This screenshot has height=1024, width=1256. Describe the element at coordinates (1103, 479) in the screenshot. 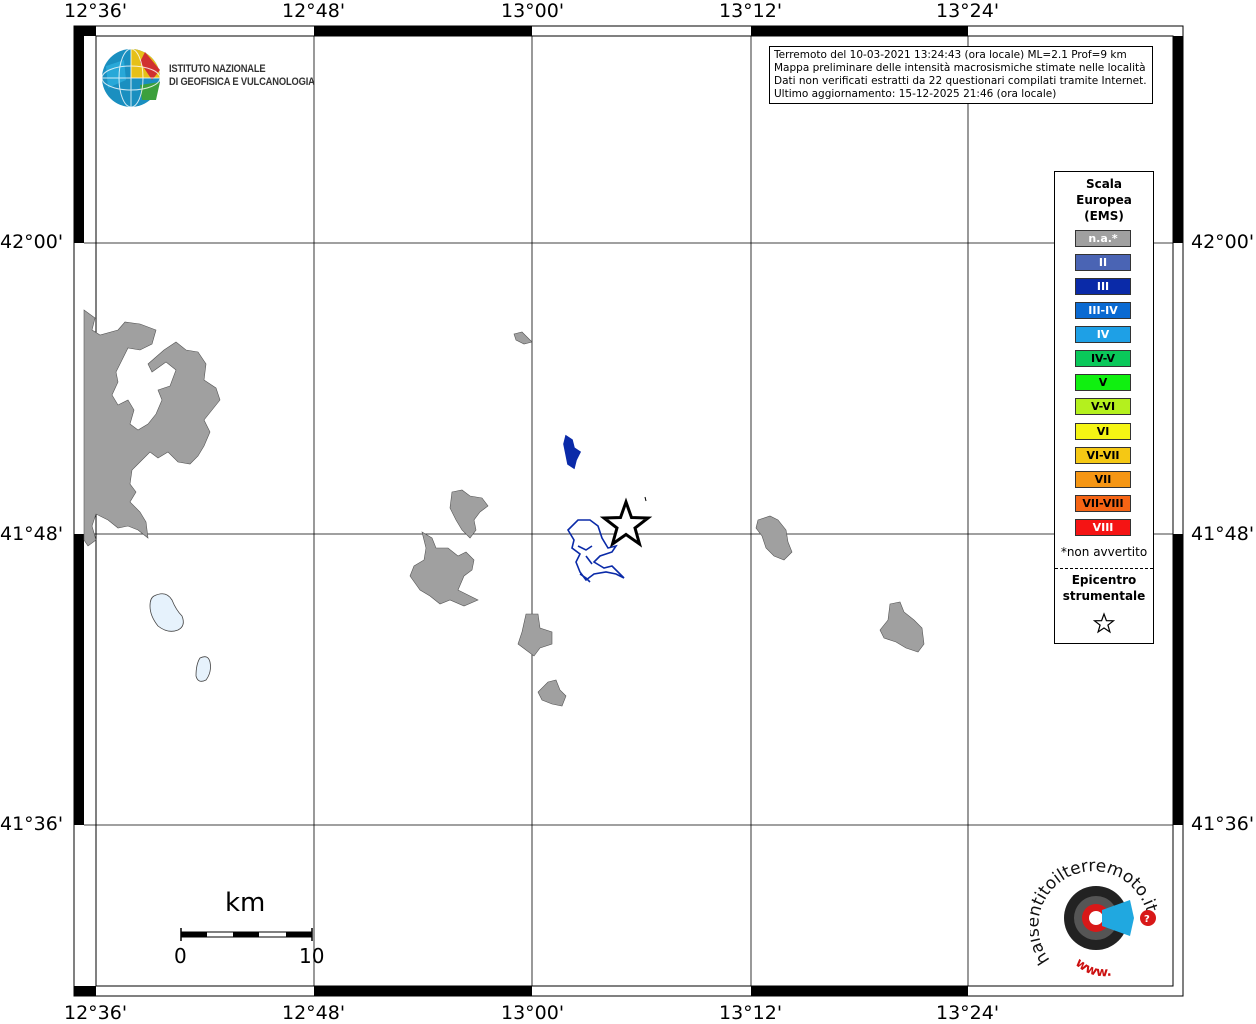

I see `legend-swatch-VII: VII` at that location.